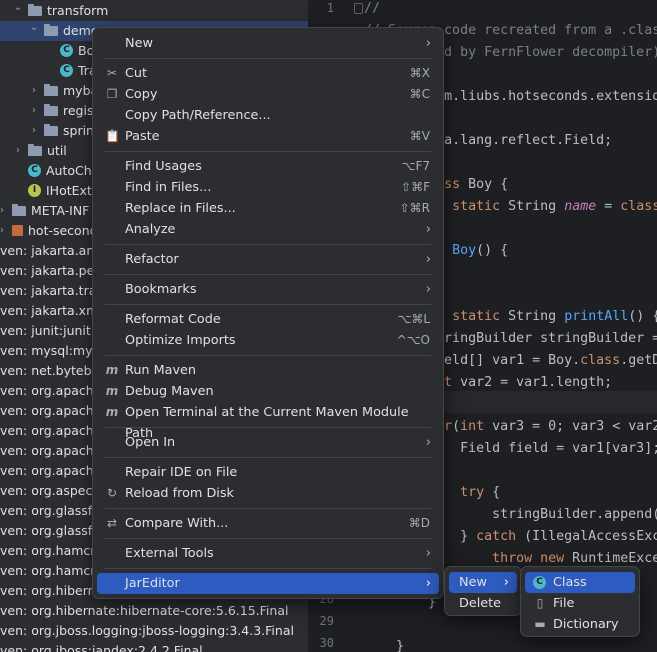 Image resolution: width=657 pixels, height=652 pixels. I want to click on maven-run-icon: m, so click(112, 370).